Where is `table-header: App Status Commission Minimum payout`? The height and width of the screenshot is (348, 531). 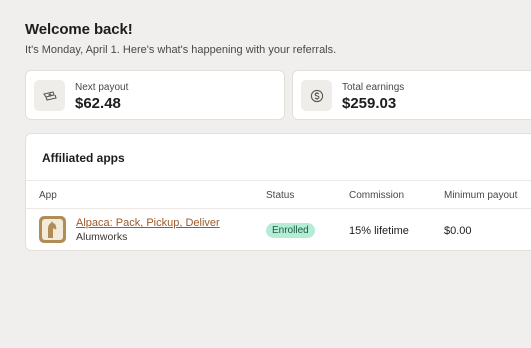 table-header: App Status Commission Minimum payout is located at coordinates (278, 194).